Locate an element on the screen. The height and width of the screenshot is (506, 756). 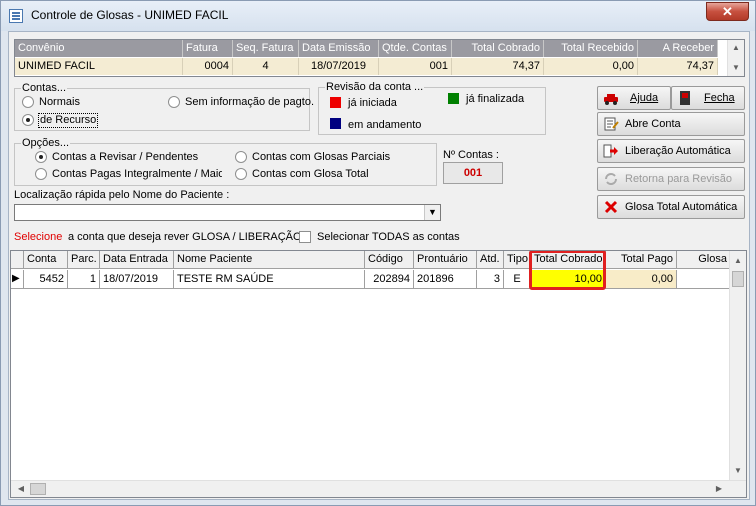
refresh-icon is located at coordinates (611, 179).